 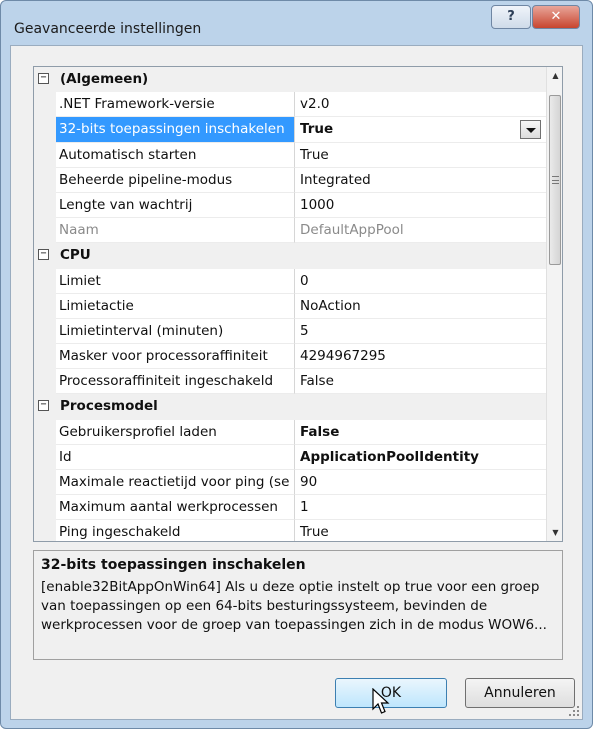 I want to click on property-grid-scrollbar: ▲ ▼, so click(x=554, y=304).